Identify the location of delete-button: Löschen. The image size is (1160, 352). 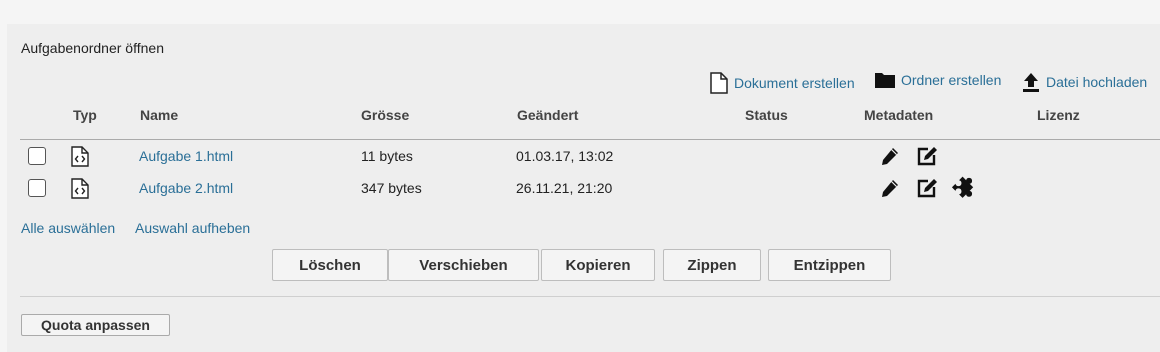
(330, 265).